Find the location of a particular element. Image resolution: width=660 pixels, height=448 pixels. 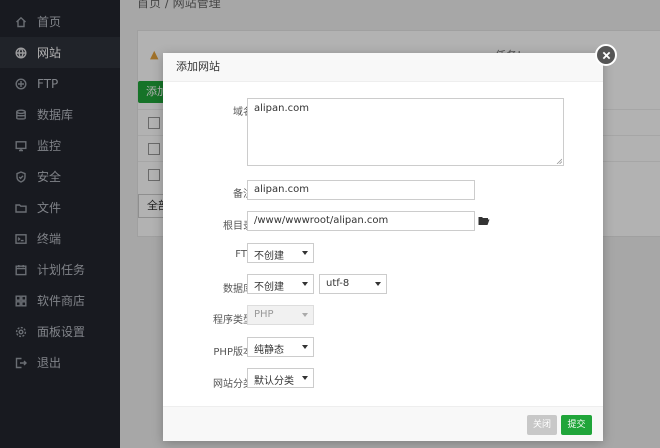

php-version-value: 纯静态 is located at coordinates (269, 350).